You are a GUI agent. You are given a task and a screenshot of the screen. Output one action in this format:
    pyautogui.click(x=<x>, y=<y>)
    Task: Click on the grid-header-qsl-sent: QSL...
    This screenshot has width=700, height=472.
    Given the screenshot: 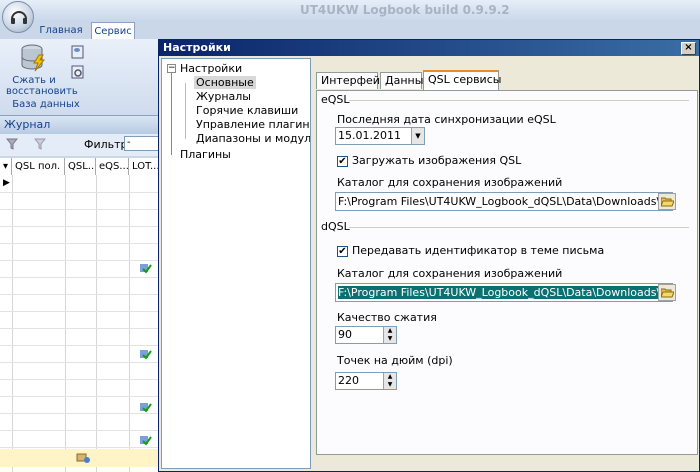 What is the action you would take?
    pyautogui.click(x=80, y=166)
    